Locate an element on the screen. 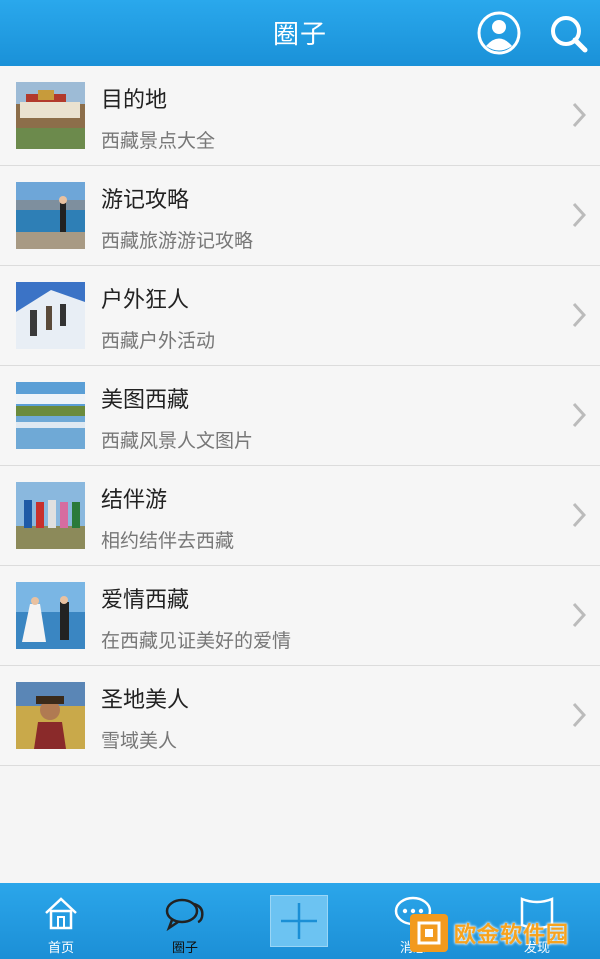 This screenshot has height=959, width=600. list-item-photos: 美图西藏 西藏风景人文图片 is located at coordinates (300, 416).